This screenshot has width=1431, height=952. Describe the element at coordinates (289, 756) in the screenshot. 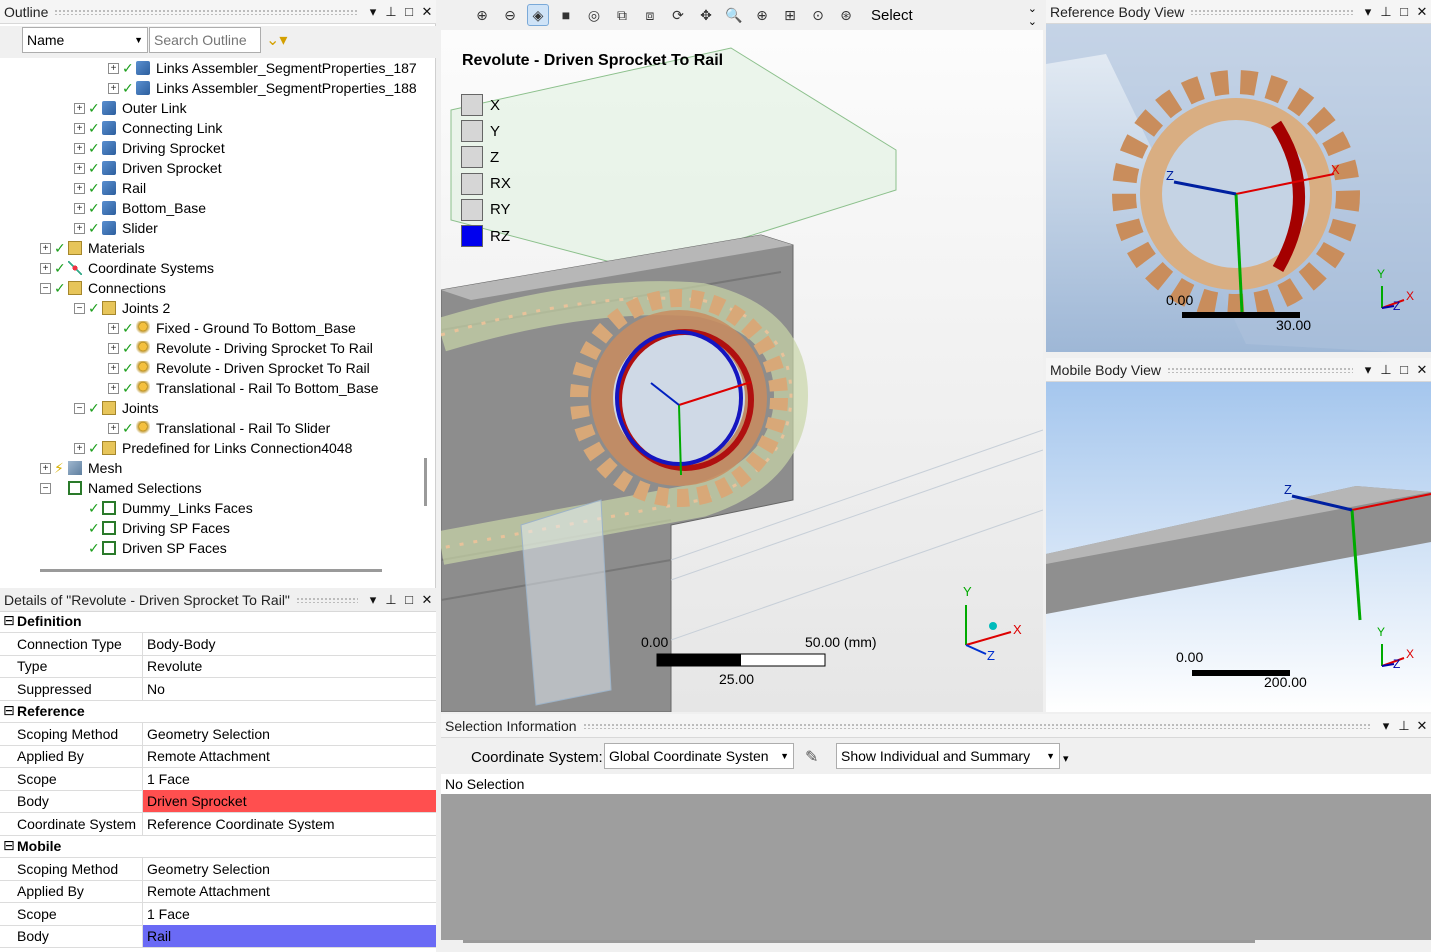

I see `row-value: Remote Attachment` at that location.